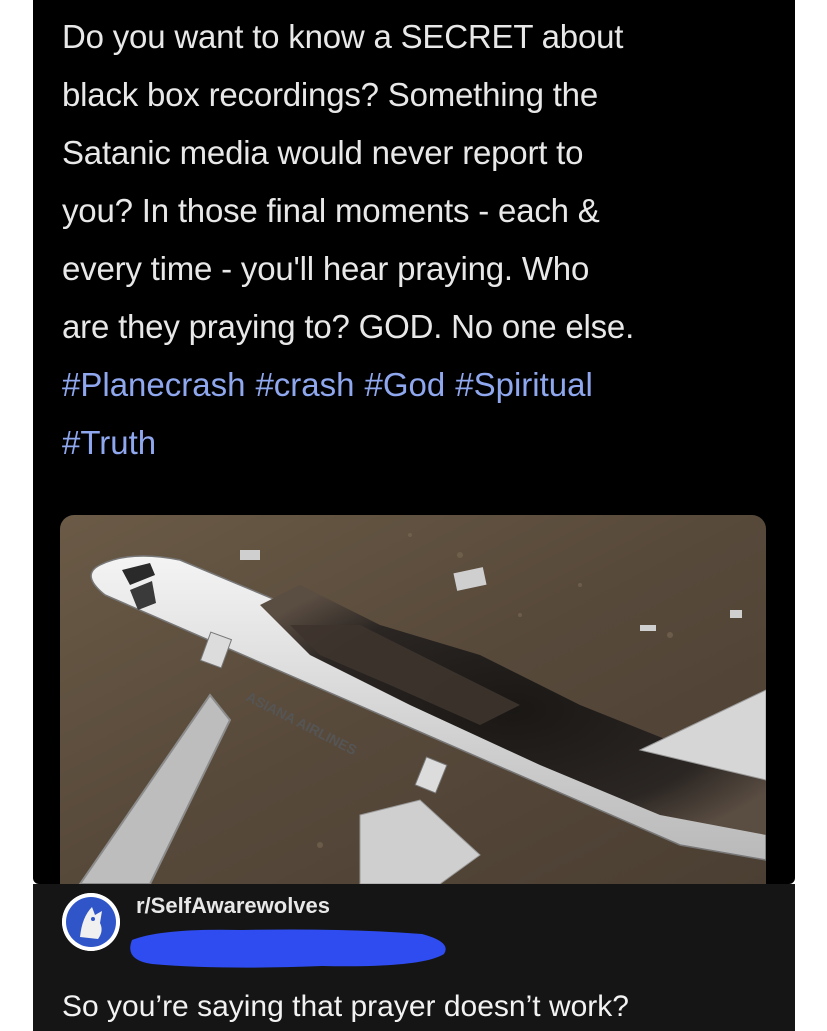 Image resolution: width=827 pixels, height=1031 pixels. What do you see at coordinates (326, 268) in the screenshot?
I see `post-line: every time - you'll hear praying. Who` at bounding box center [326, 268].